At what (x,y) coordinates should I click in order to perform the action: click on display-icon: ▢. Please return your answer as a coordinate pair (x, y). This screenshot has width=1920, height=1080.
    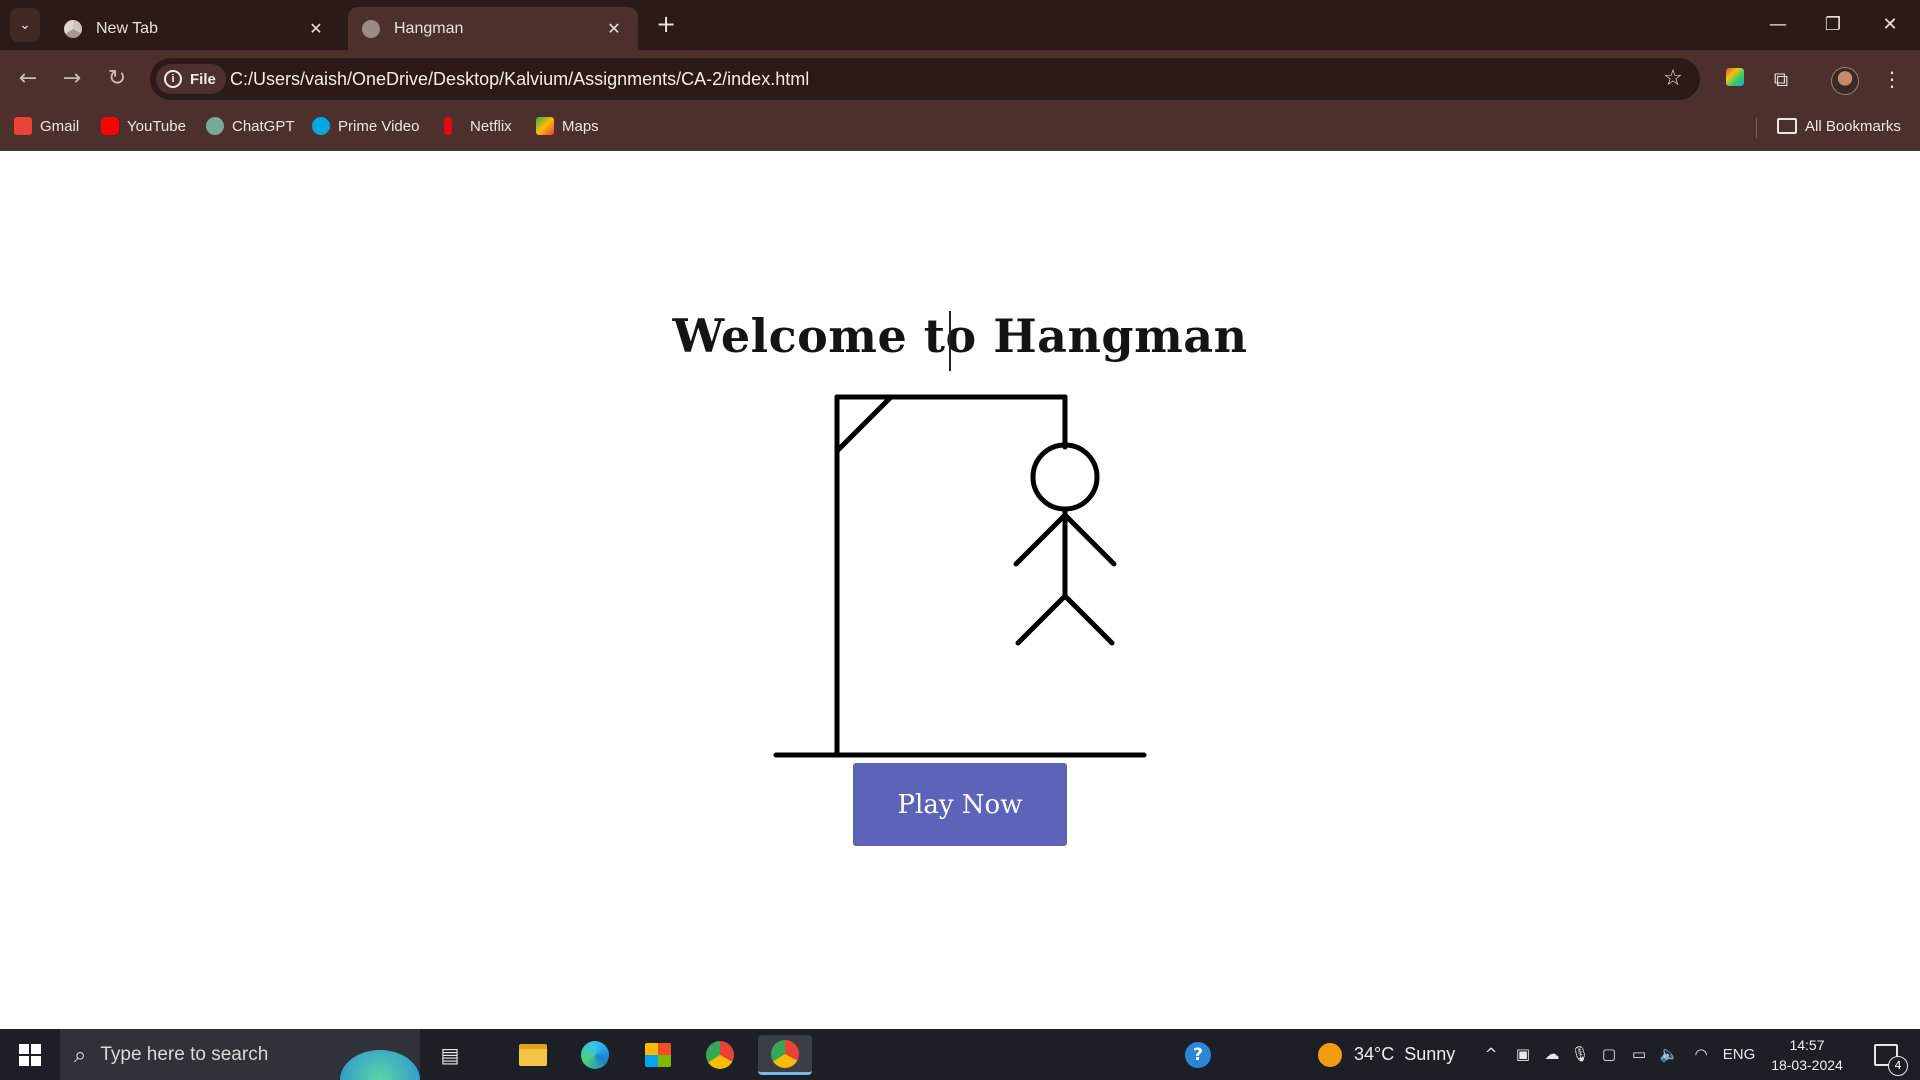
    Looking at the image, I should click on (1609, 1054).